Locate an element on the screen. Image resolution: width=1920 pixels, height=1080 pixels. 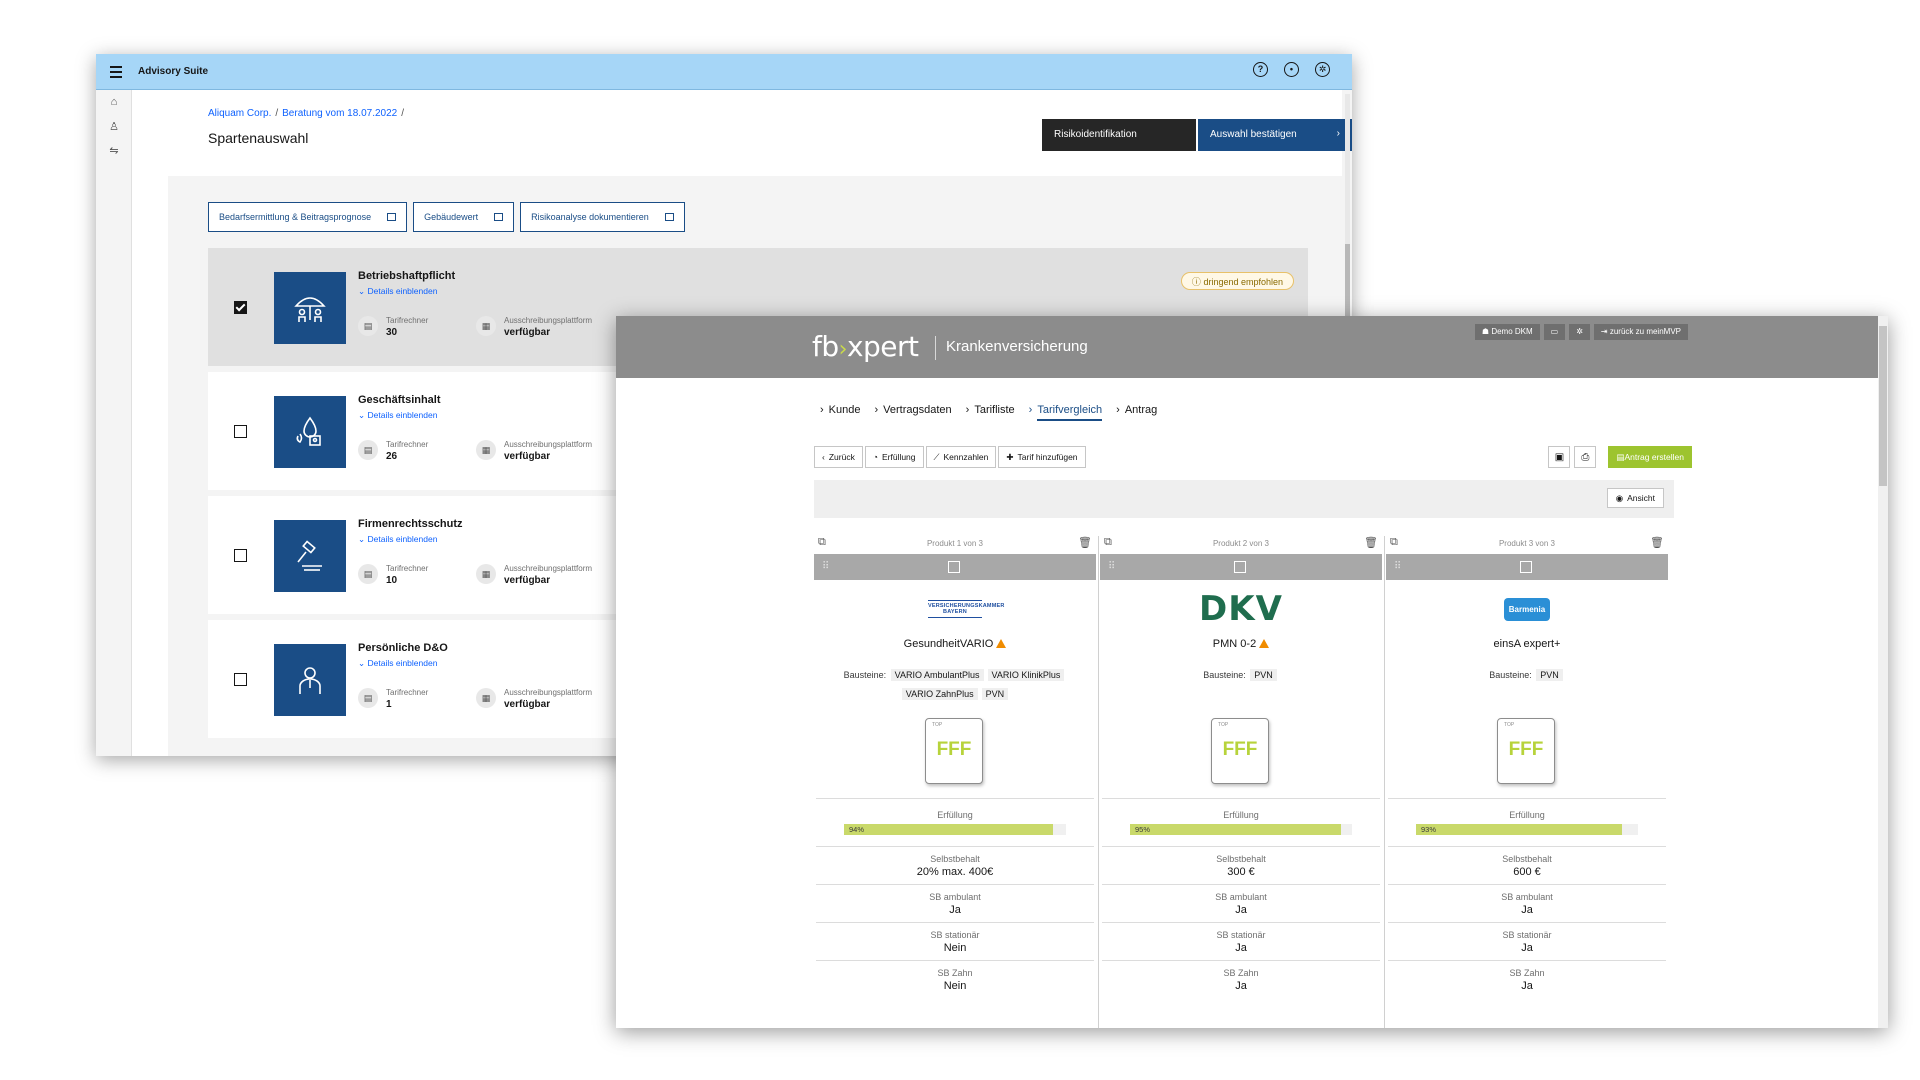
step-kunde: › Kunde is located at coordinates (840, 410).